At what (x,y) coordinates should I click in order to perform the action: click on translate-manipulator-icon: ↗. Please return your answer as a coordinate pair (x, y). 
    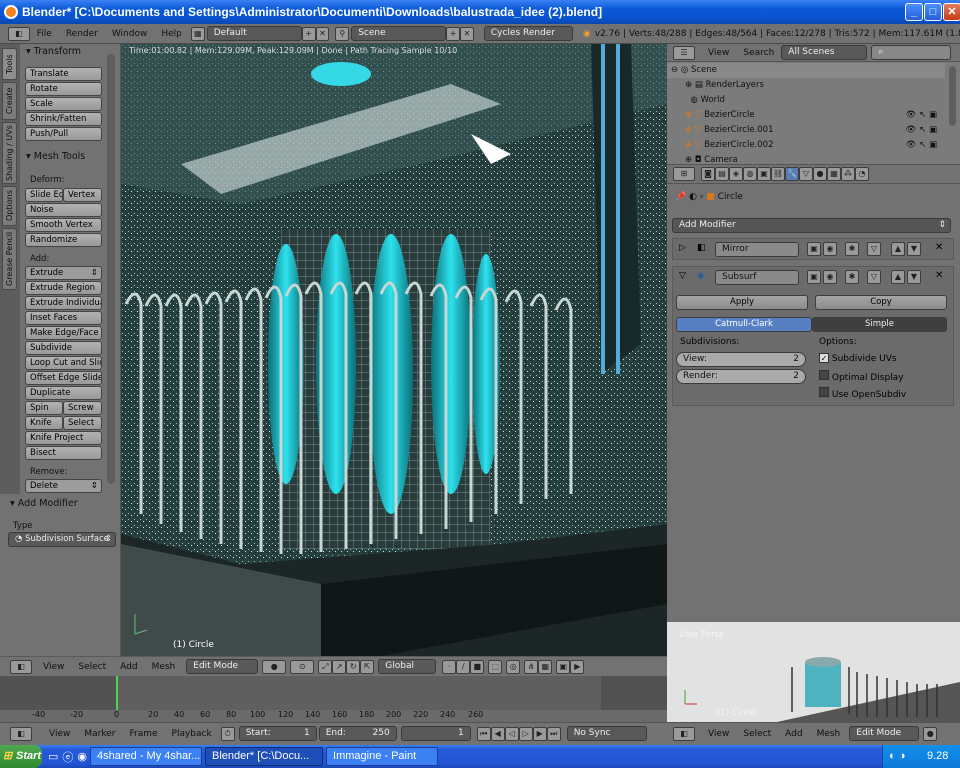
    Looking at the image, I should click on (339, 666).